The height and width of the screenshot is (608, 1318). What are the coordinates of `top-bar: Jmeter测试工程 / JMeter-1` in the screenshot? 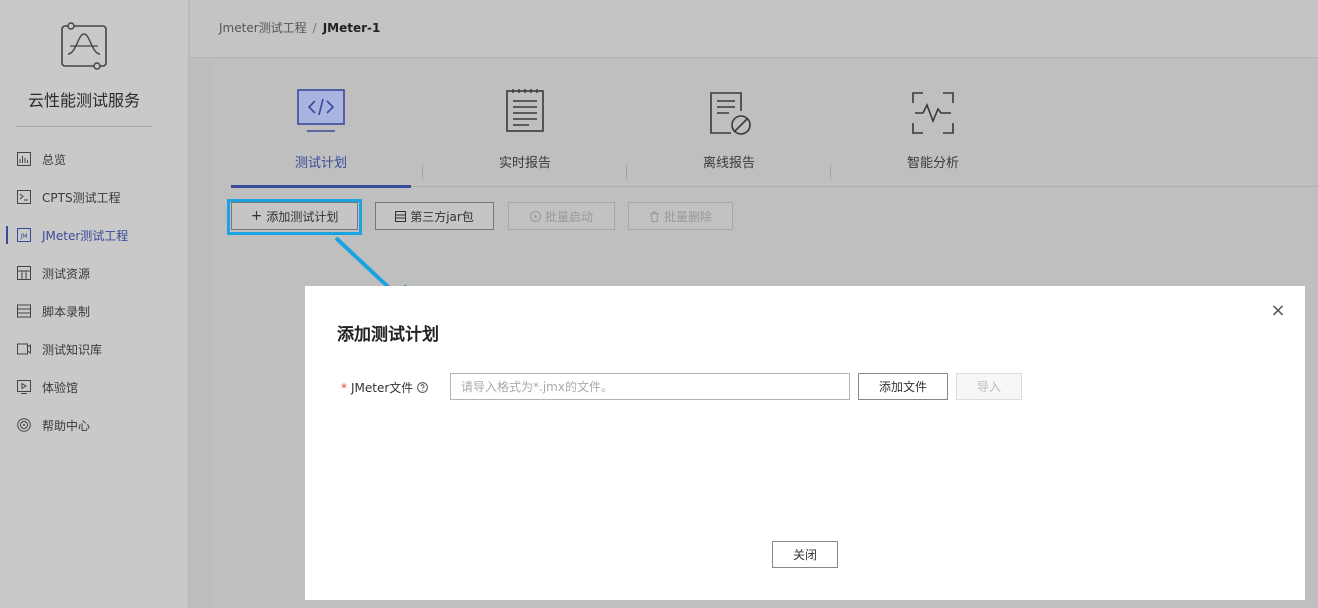 It's located at (754, 29).